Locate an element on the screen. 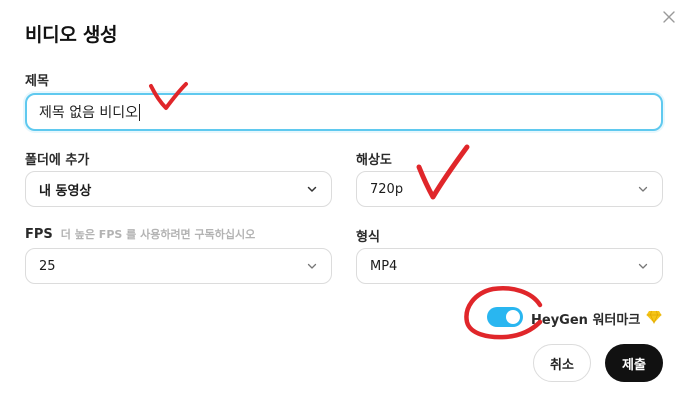 Image resolution: width=688 pixels, height=407 pixels. watermark-label: HeyGen 워터마크 is located at coordinates (586, 320).